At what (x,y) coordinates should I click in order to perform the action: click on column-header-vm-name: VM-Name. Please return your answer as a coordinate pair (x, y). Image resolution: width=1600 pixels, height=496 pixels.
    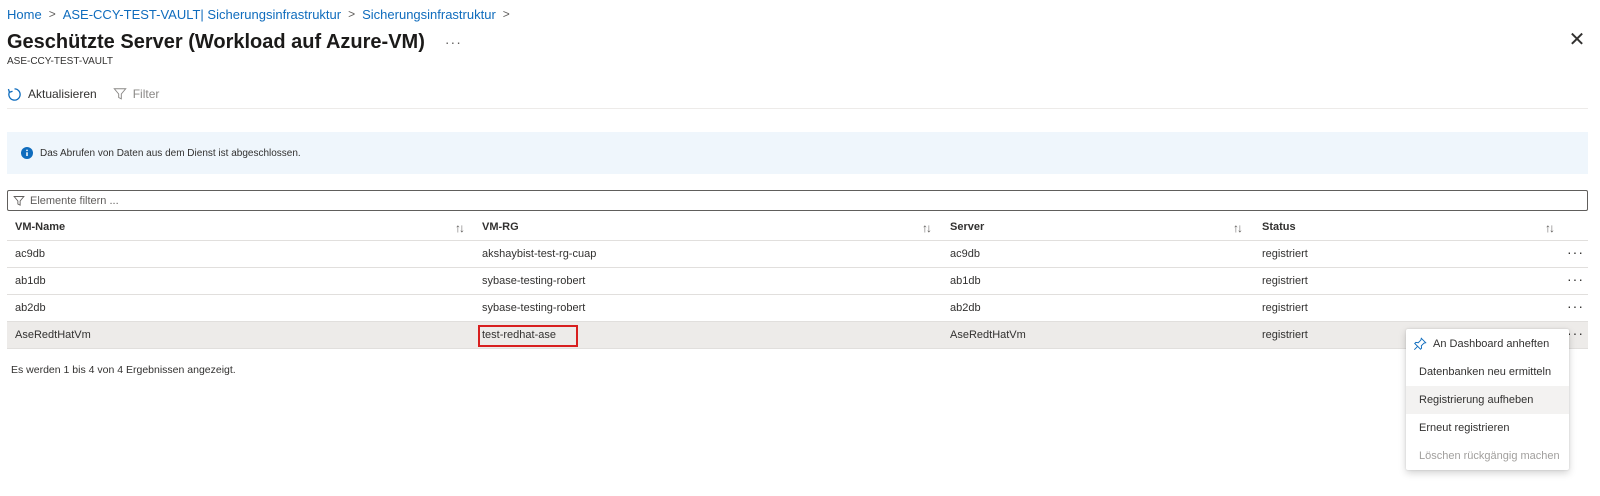
    Looking at the image, I should click on (40, 227).